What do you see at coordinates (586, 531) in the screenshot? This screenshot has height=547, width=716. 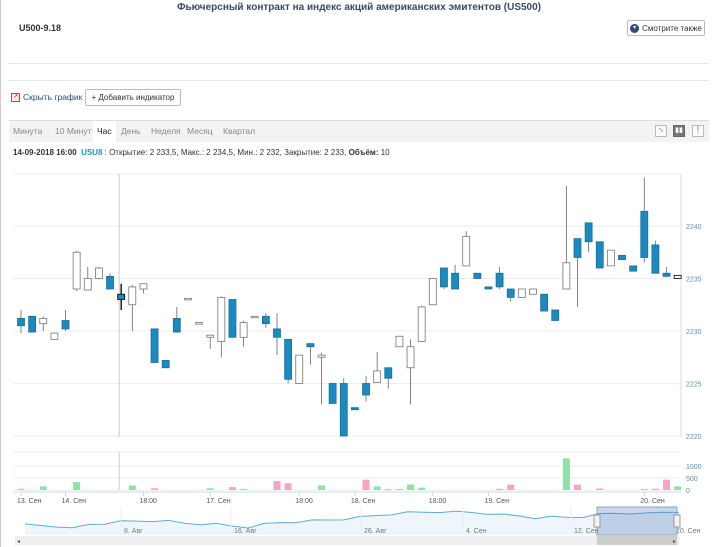 I see `navigator-label: 12. Сен` at bounding box center [586, 531].